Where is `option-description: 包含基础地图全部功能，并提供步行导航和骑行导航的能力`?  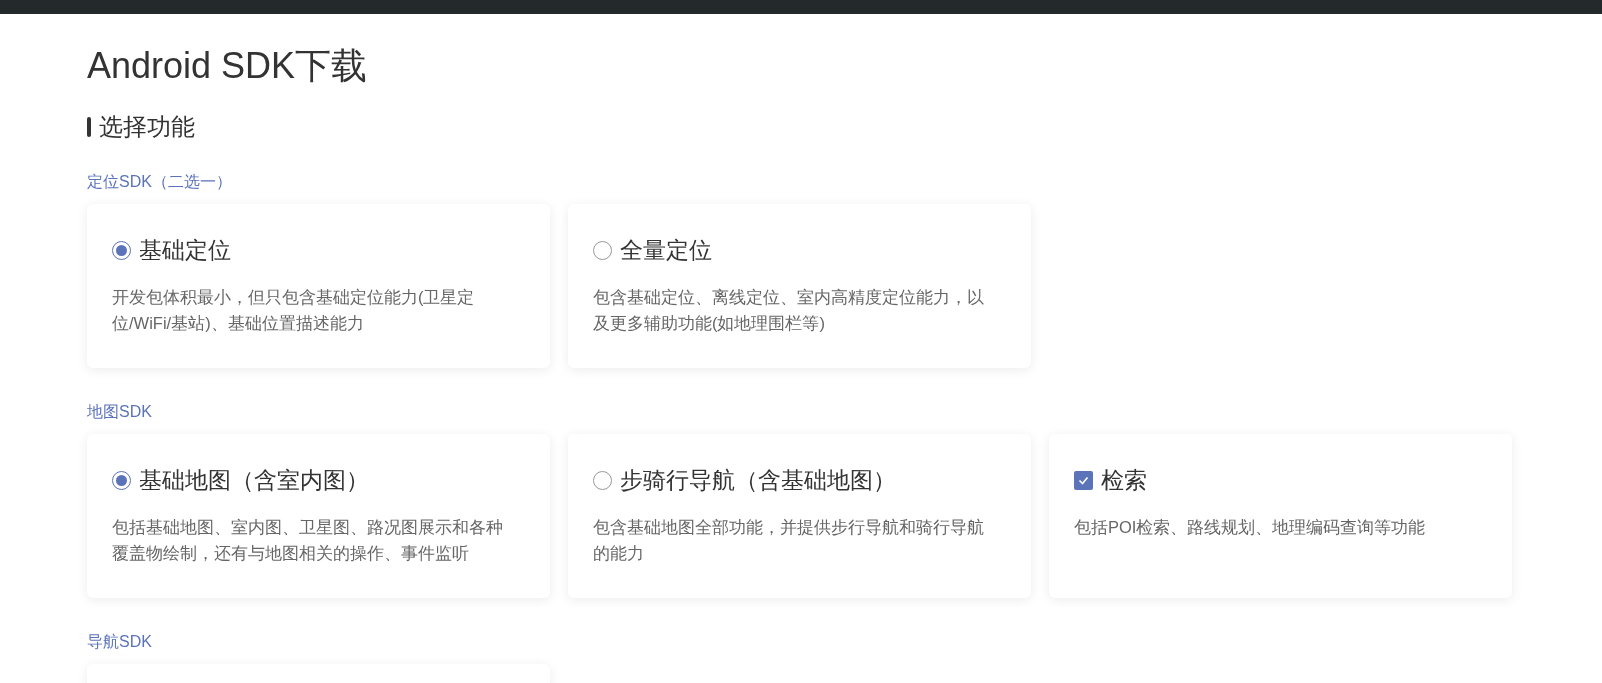
option-description: 包含基础地图全部功能，并提供步行导航和骑行导航的能力 is located at coordinates (789, 540).